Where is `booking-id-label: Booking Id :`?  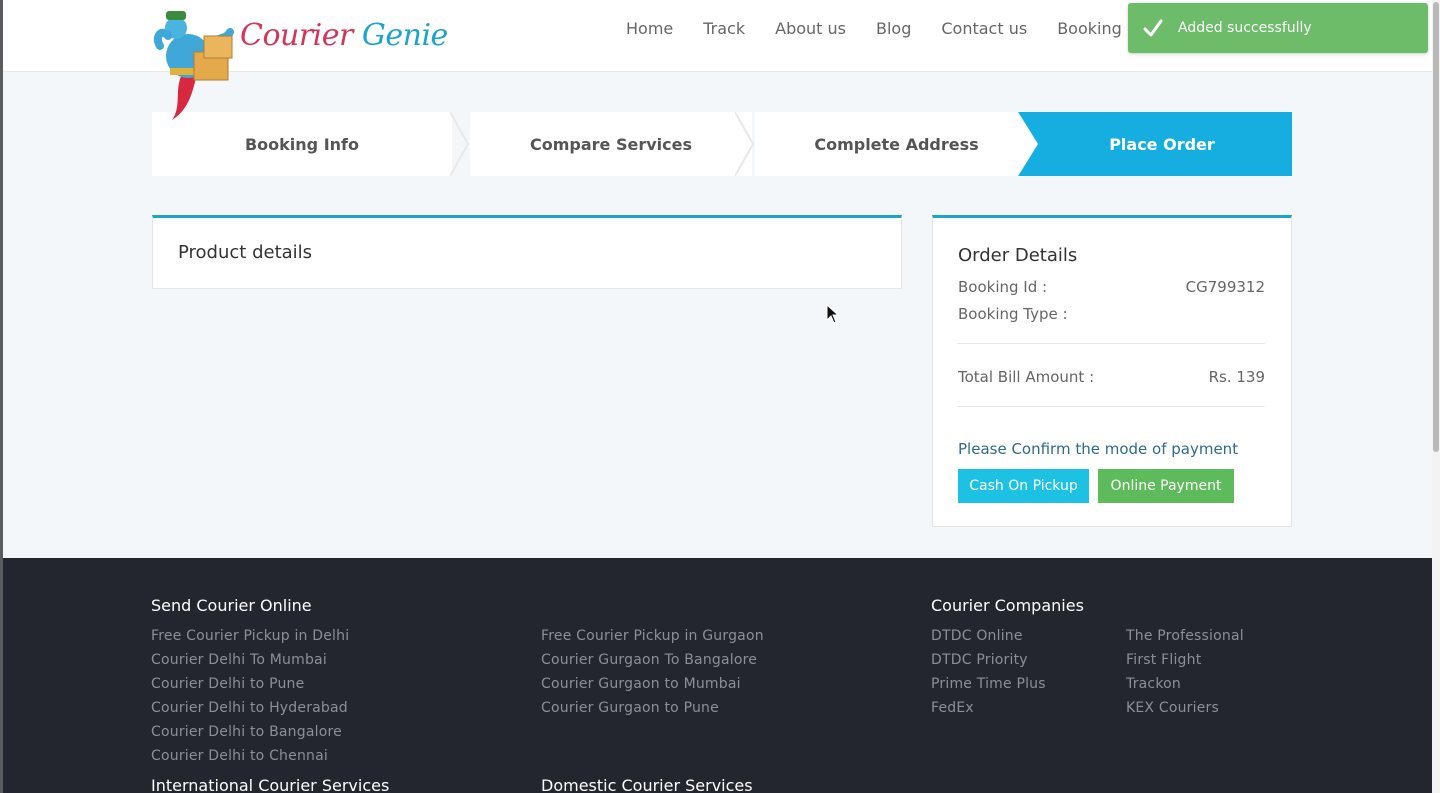 booking-id-label: Booking Id : is located at coordinates (1003, 287).